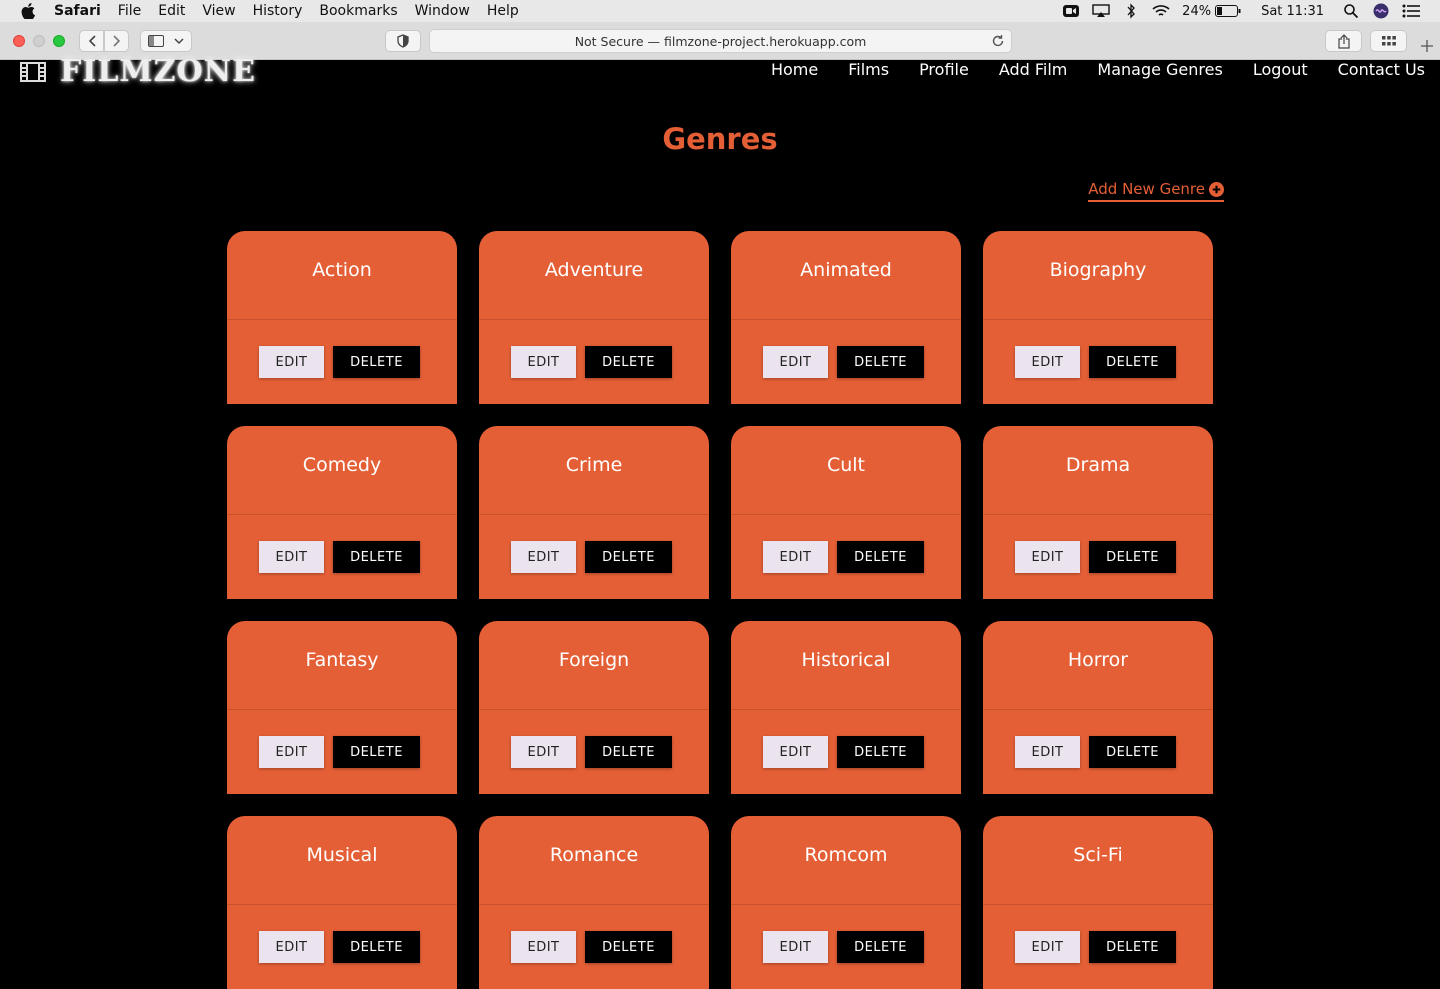 The width and height of the screenshot is (1440, 989). I want to click on privacy-shield-button, so click(403, 41).